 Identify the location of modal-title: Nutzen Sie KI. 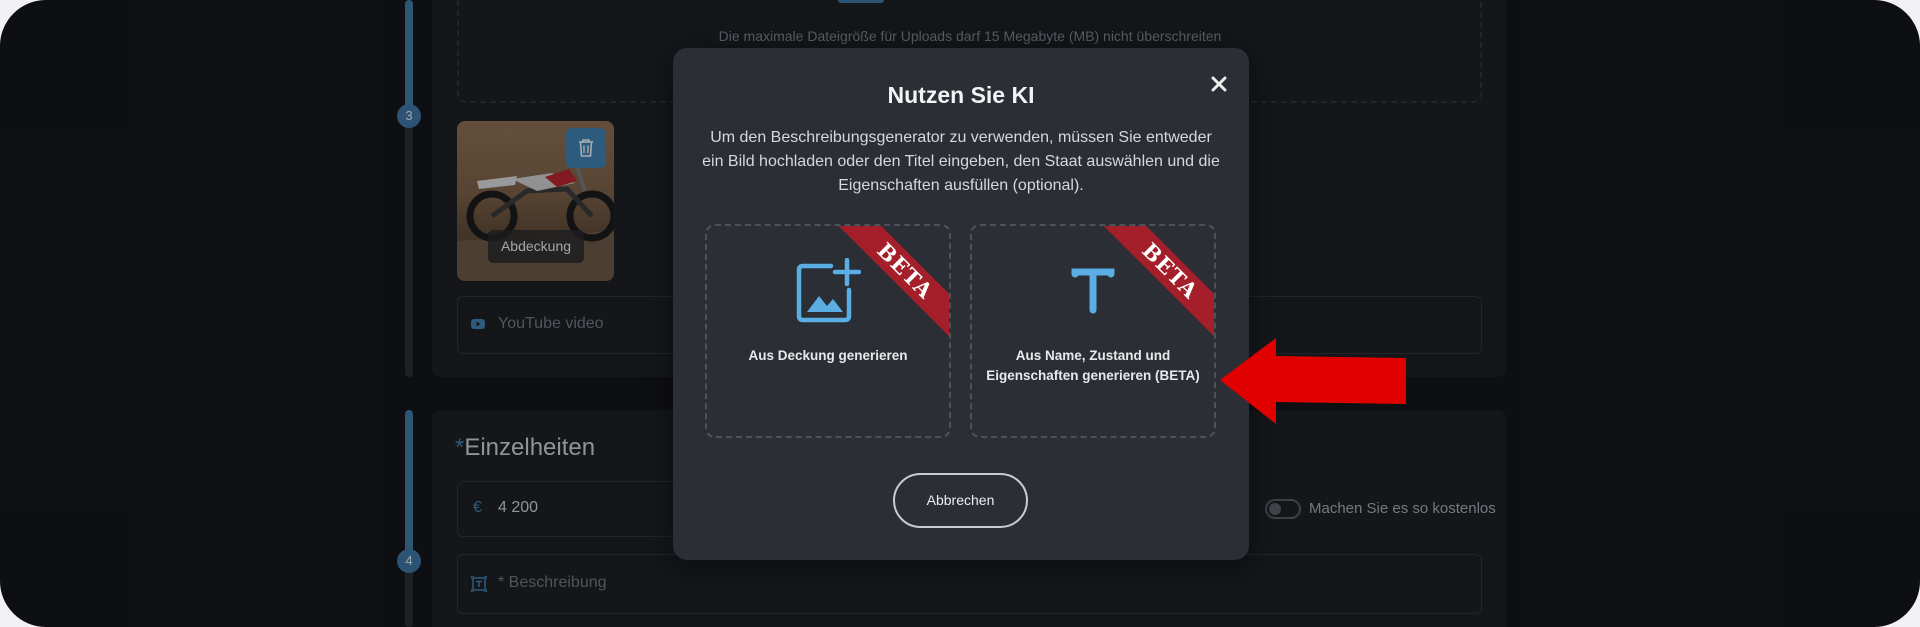
(961, 95).